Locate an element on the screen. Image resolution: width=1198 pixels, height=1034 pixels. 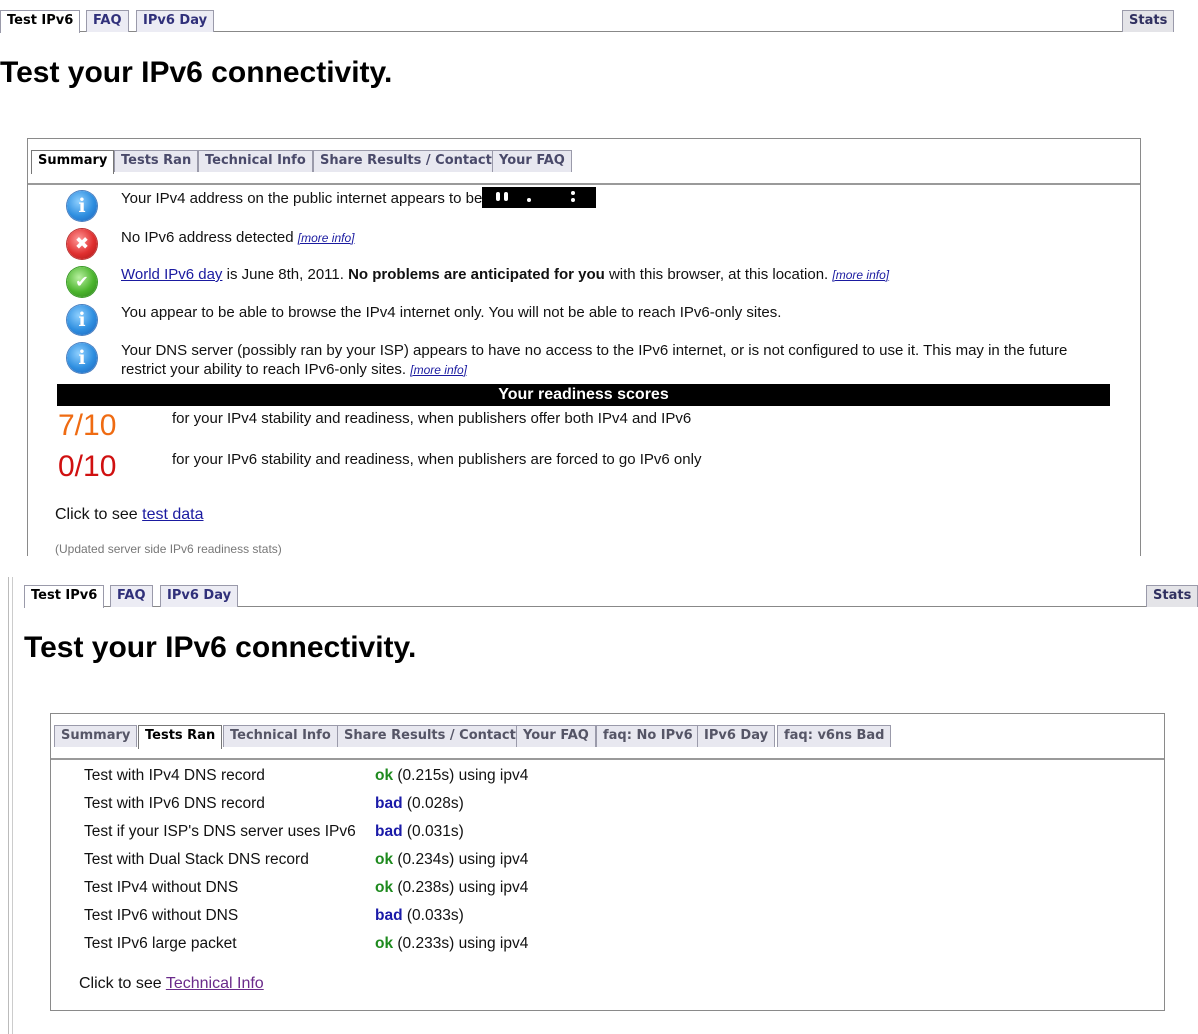
test-result: bad (0.033s) is located at coordinates (419, 916).